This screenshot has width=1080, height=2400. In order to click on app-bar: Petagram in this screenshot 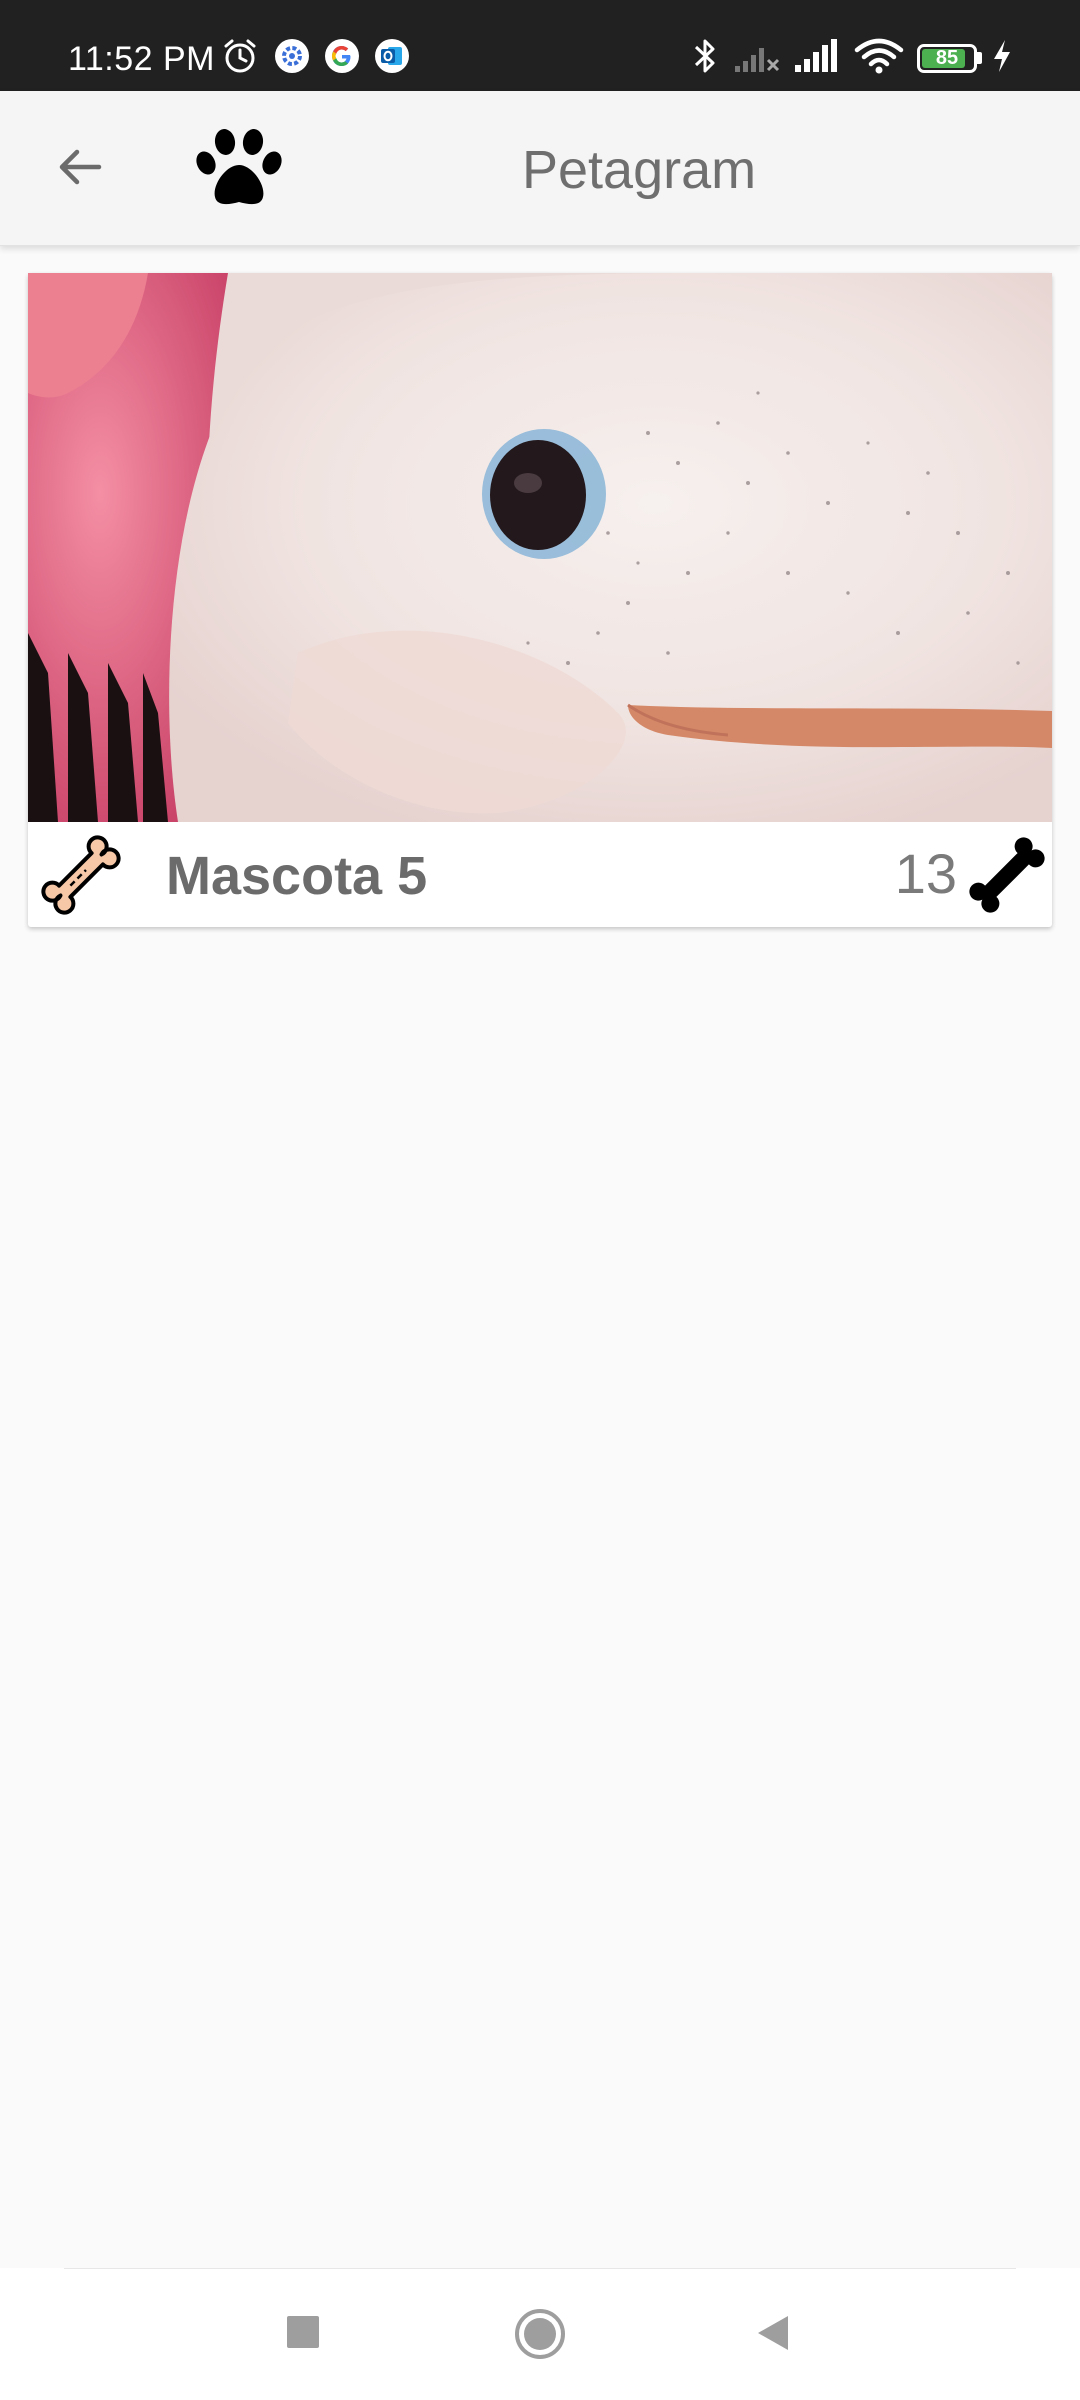, I will do `click(540, 168)`.